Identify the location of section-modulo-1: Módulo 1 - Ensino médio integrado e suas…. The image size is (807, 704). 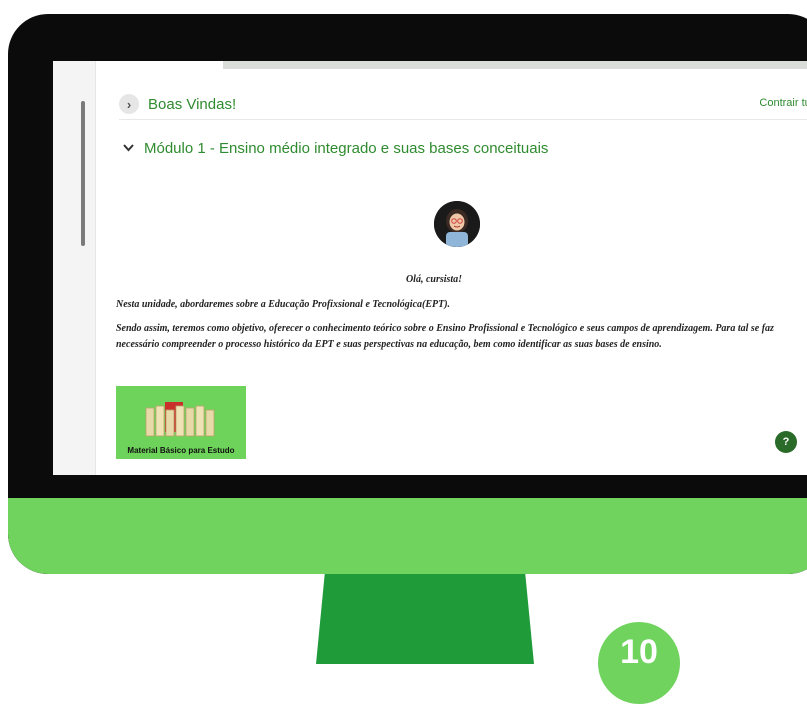
(463, 148).